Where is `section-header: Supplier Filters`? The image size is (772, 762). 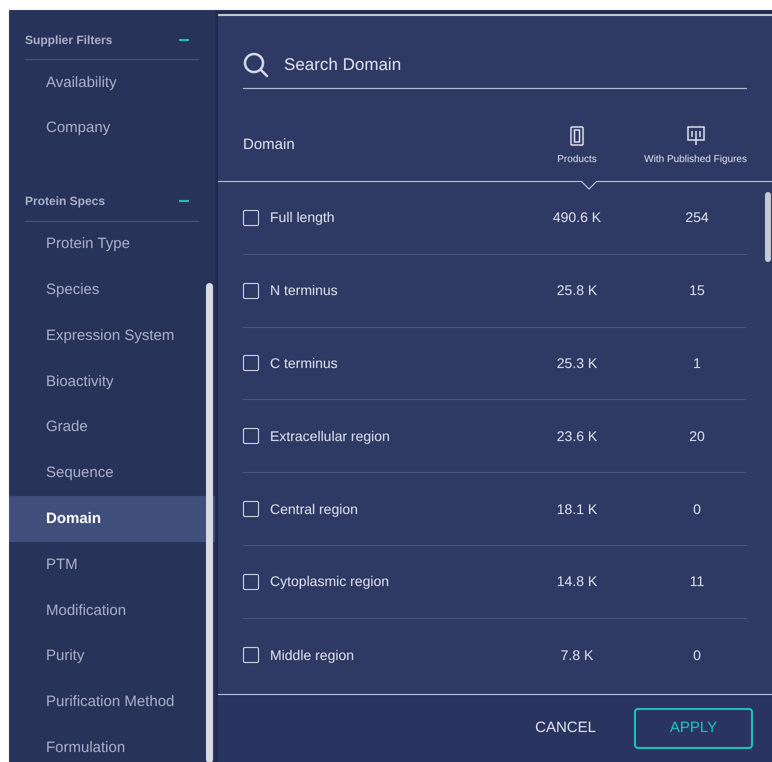 section-header: Supplier Filters is located at coordinates (68, 40).